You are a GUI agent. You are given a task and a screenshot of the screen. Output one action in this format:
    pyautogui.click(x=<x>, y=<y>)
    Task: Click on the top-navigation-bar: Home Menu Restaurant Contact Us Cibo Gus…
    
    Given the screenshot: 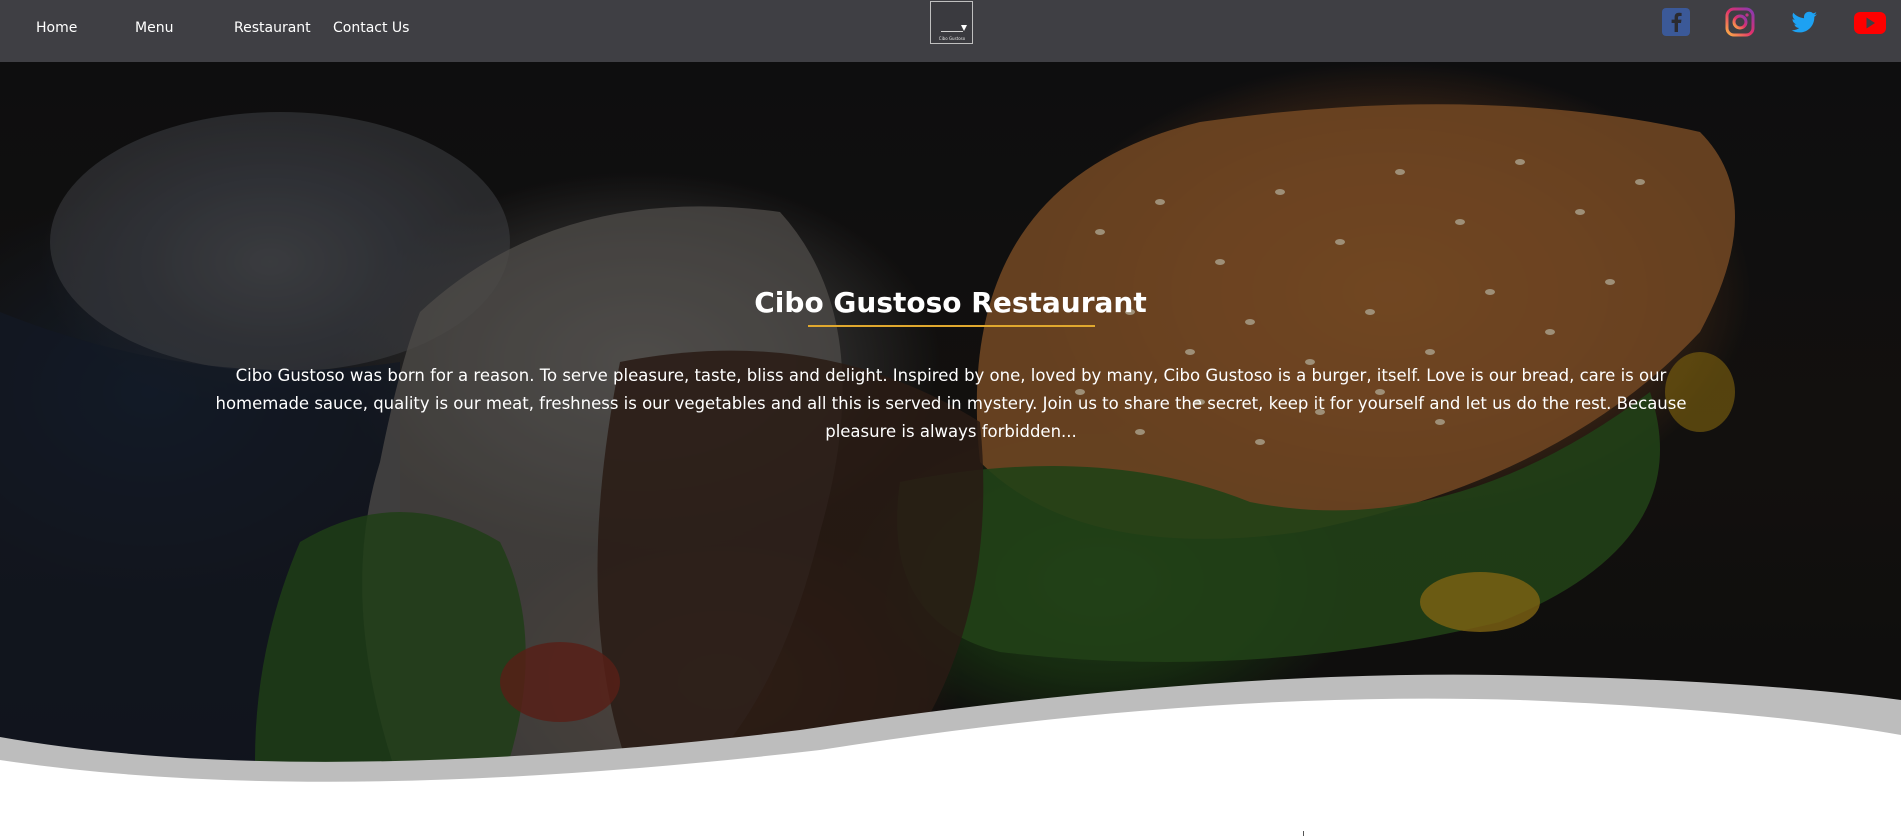 What is the action you would take?
    pyautogui.click(x=950, y=31)
    